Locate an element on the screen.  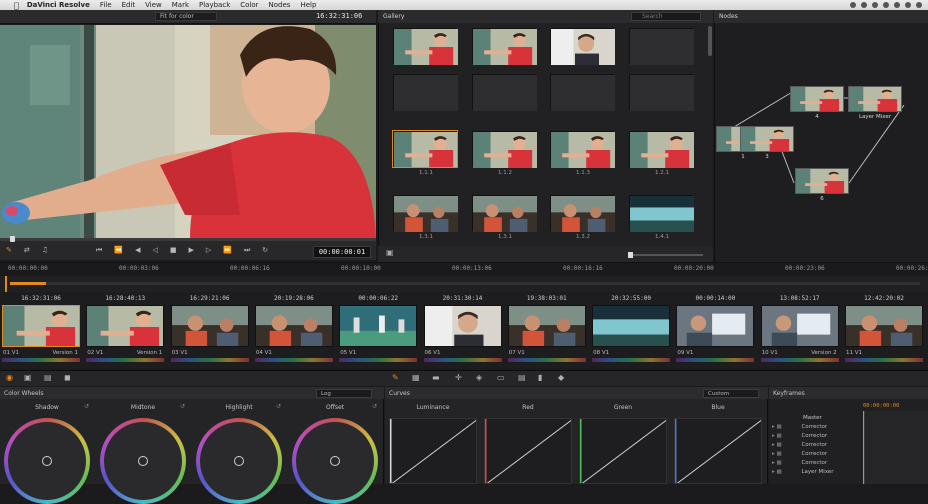
gallery-scrollbar is located at coordinates (710, 41).